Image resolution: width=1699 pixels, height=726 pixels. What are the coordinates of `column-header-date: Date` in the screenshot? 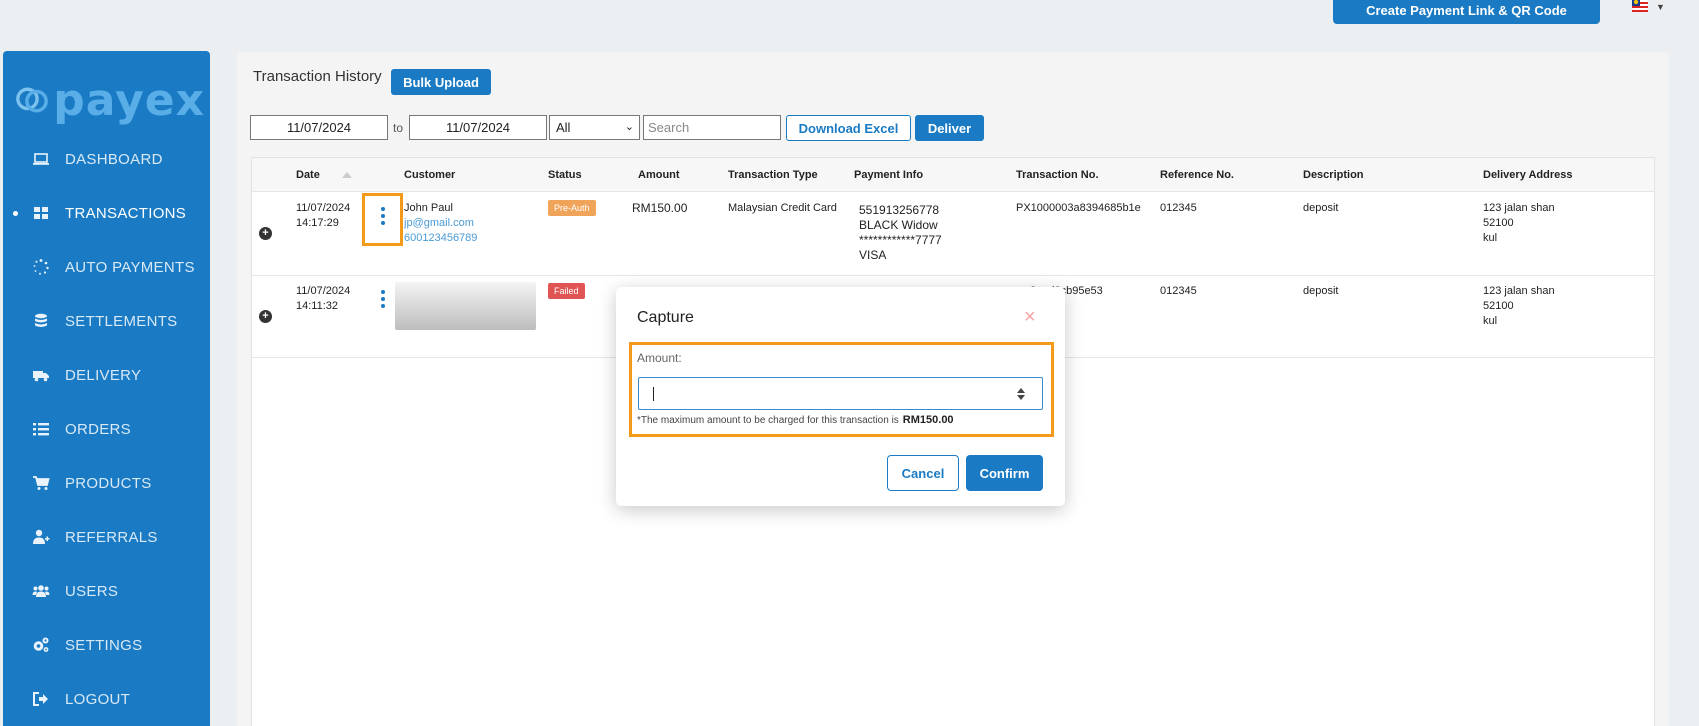 It's located at (308, 175).